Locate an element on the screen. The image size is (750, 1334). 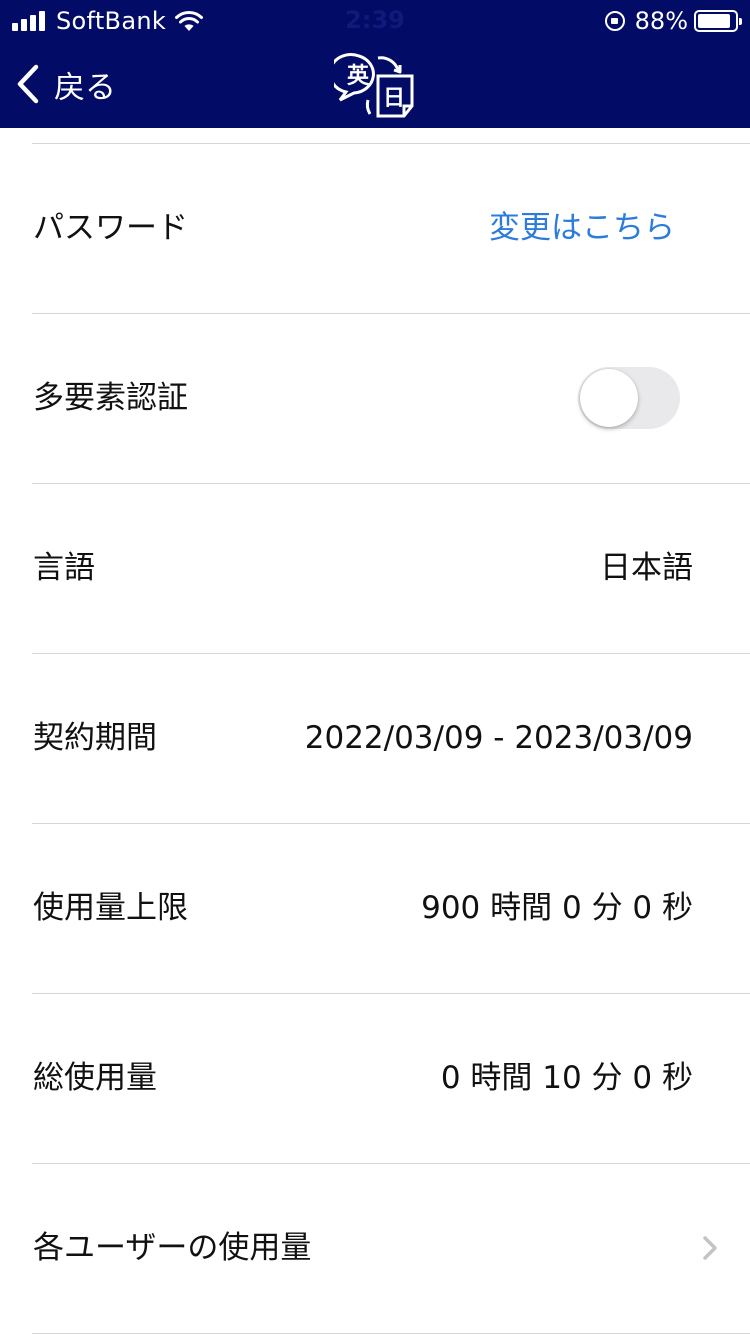
total-usage-value: 0 時間 10 分 0 秒 is located at coordinates (566, 1078).